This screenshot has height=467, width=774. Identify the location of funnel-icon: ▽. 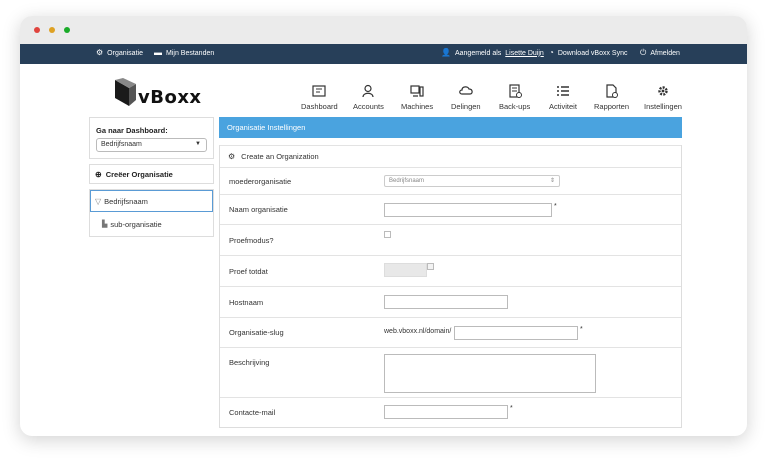
(98, 201).